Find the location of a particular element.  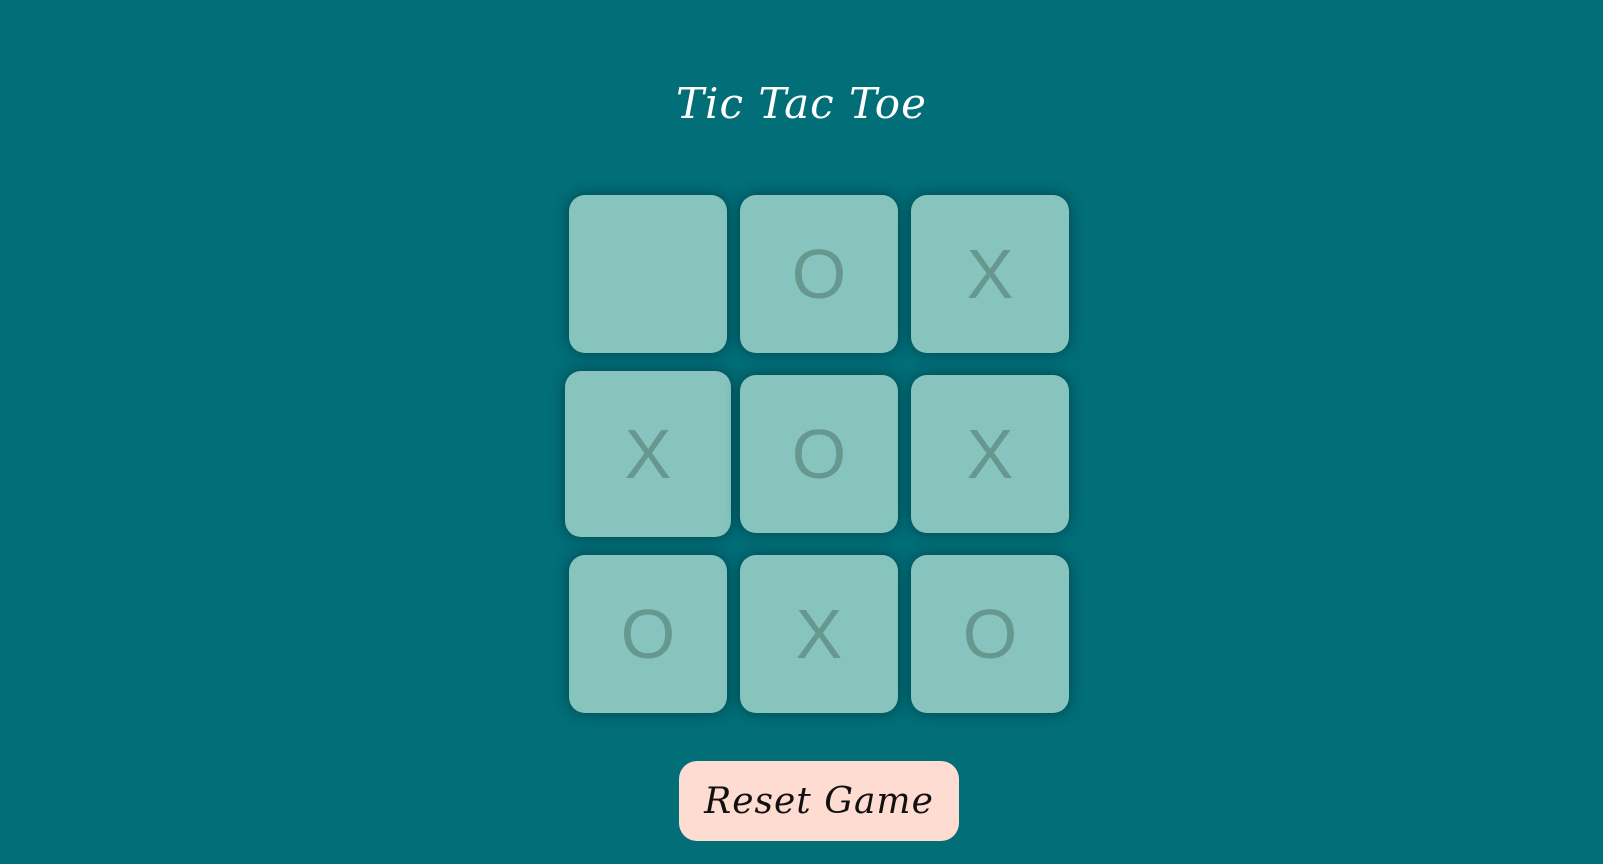

board-cell-8: X is located at coordinates (819, 634).